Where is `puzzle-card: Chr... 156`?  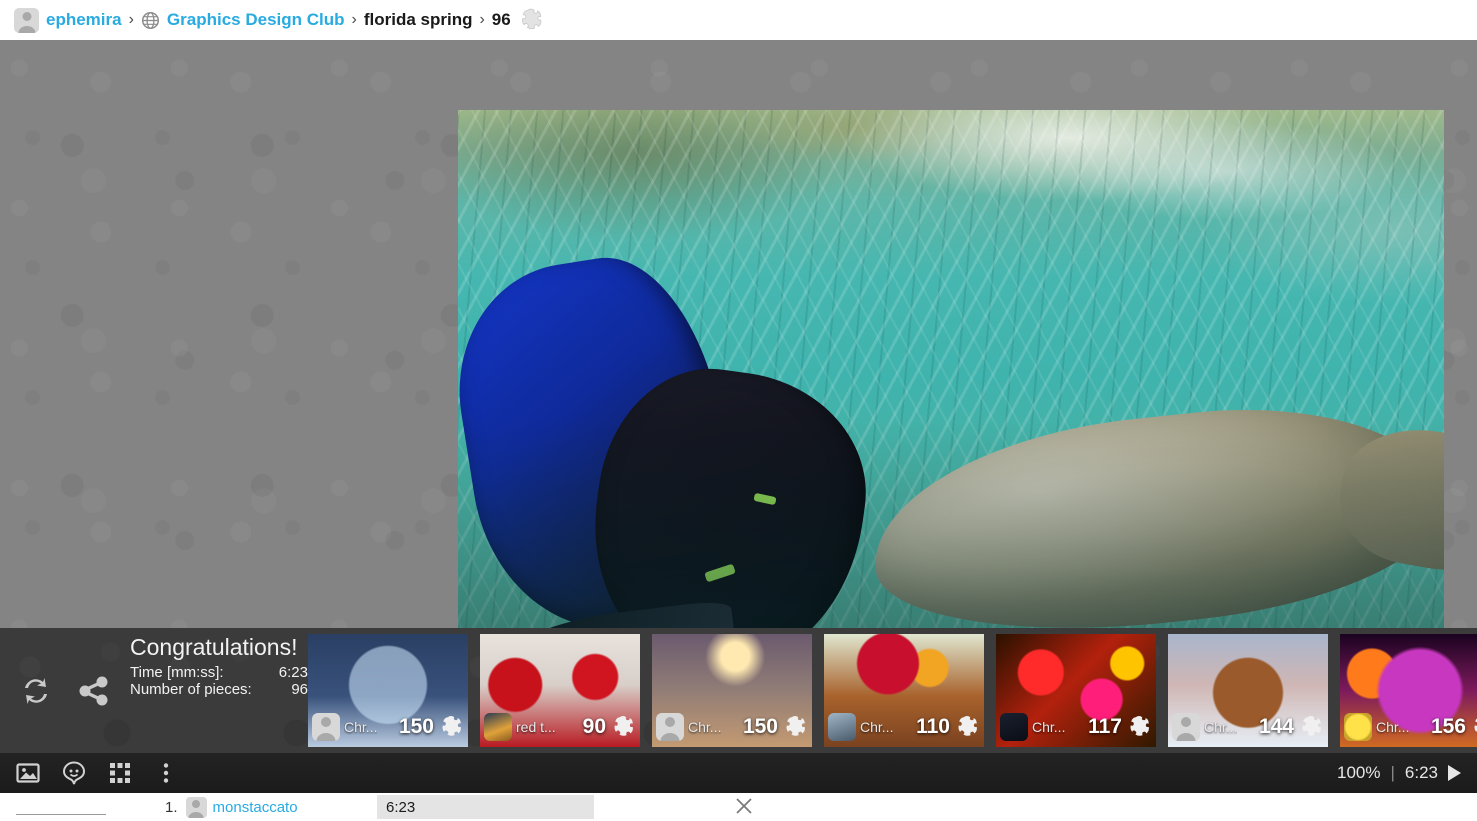 puzzle-card: Chr... 156 is located at coordinates (1408, 690).